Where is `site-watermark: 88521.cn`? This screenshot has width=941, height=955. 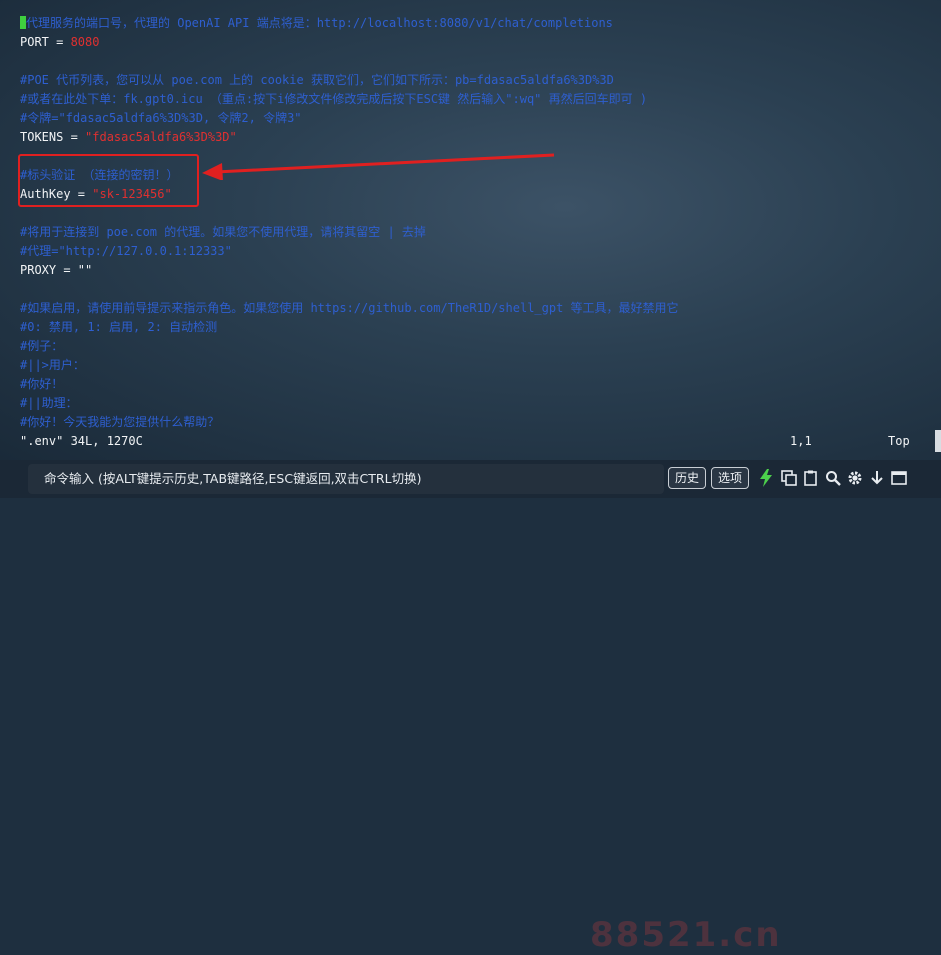
site-watermark: 88521.cn is located at coordinates (686, 935).